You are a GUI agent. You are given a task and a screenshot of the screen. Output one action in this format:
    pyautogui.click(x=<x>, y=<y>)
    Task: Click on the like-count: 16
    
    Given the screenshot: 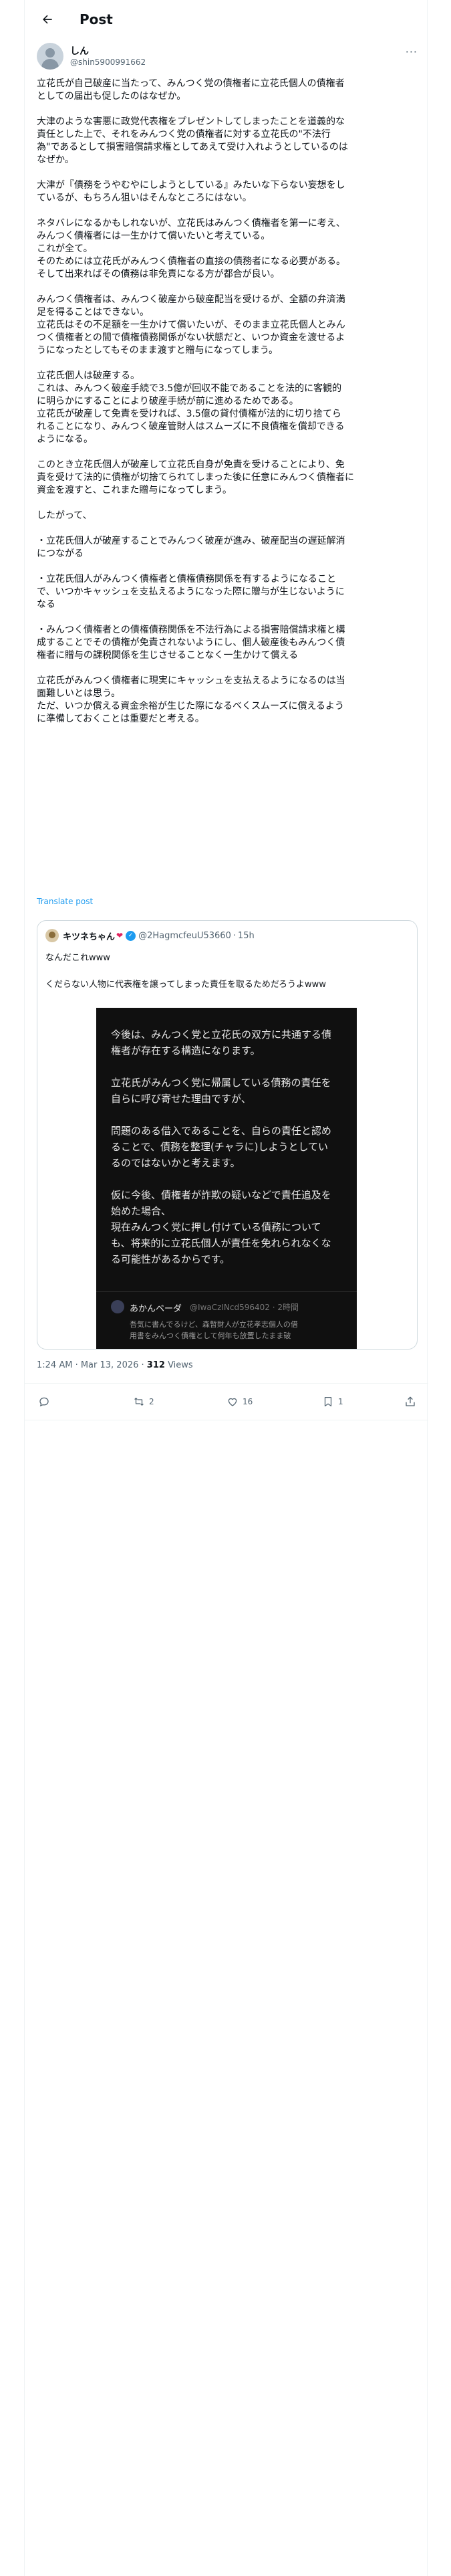 What is the action you would take?
    pyautogui.click(x=248, y=1401)
    